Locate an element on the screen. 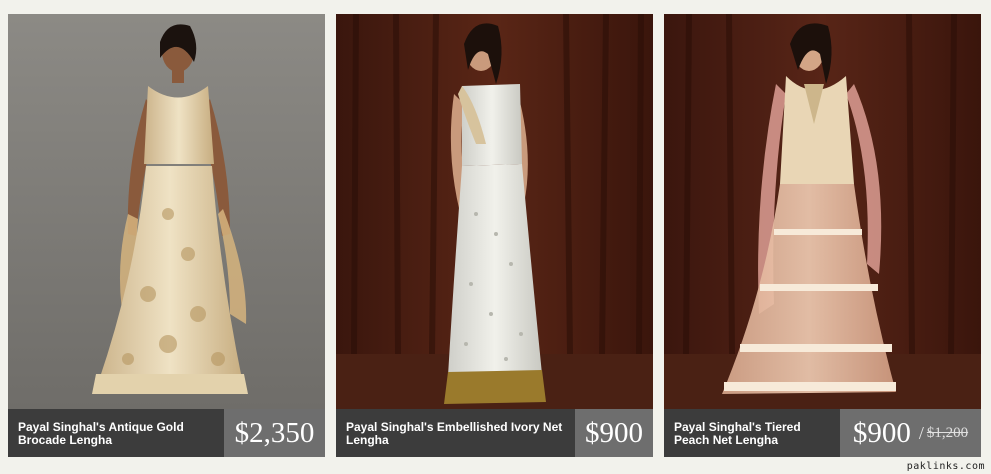 The image size is (991, 474). price-box: $900 is located at coordinates (614, 433).